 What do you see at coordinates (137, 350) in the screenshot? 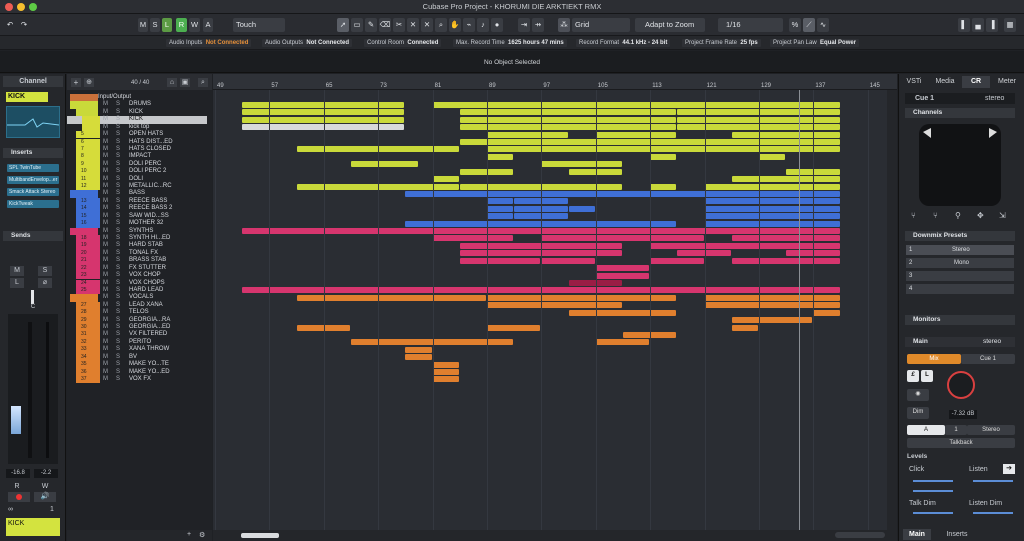
I see `track-row: 33 M S XANA THROW` at bounding box center [137, 350].